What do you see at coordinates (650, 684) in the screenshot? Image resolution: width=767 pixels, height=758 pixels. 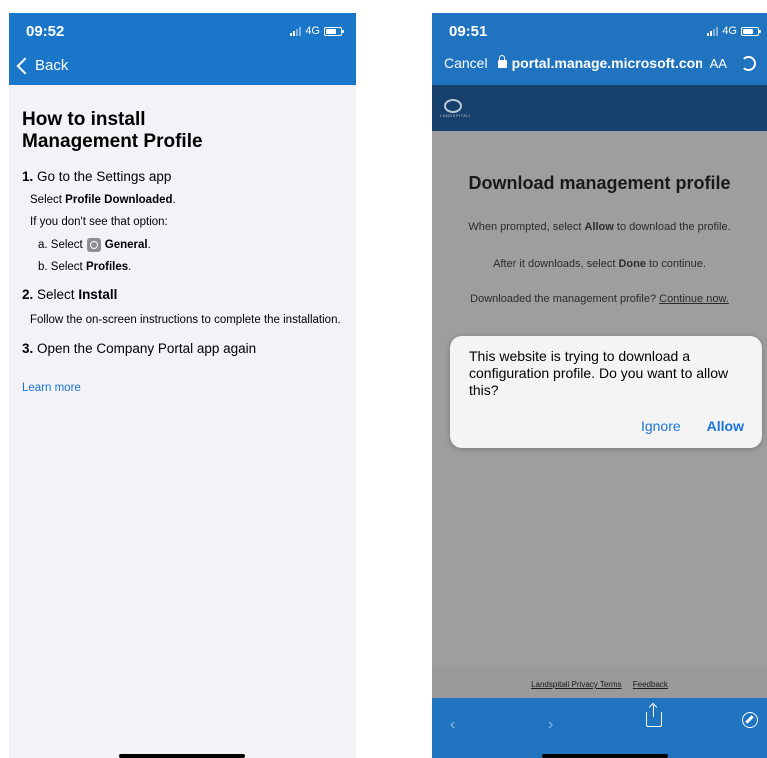 I see `feedback-link: Feedback` at bounding box center [650, 684].